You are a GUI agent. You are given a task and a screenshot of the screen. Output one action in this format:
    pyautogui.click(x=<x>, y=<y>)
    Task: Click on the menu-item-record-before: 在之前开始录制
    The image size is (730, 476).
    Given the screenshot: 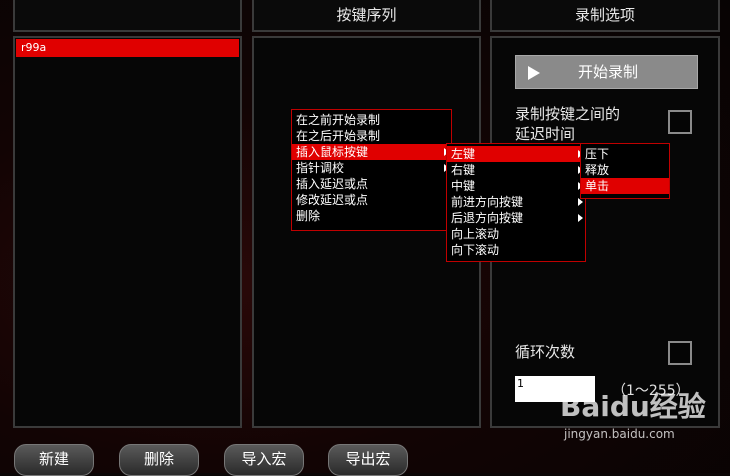 What is the action you would take?
    pyautogui.click(x=371, y=120)
    